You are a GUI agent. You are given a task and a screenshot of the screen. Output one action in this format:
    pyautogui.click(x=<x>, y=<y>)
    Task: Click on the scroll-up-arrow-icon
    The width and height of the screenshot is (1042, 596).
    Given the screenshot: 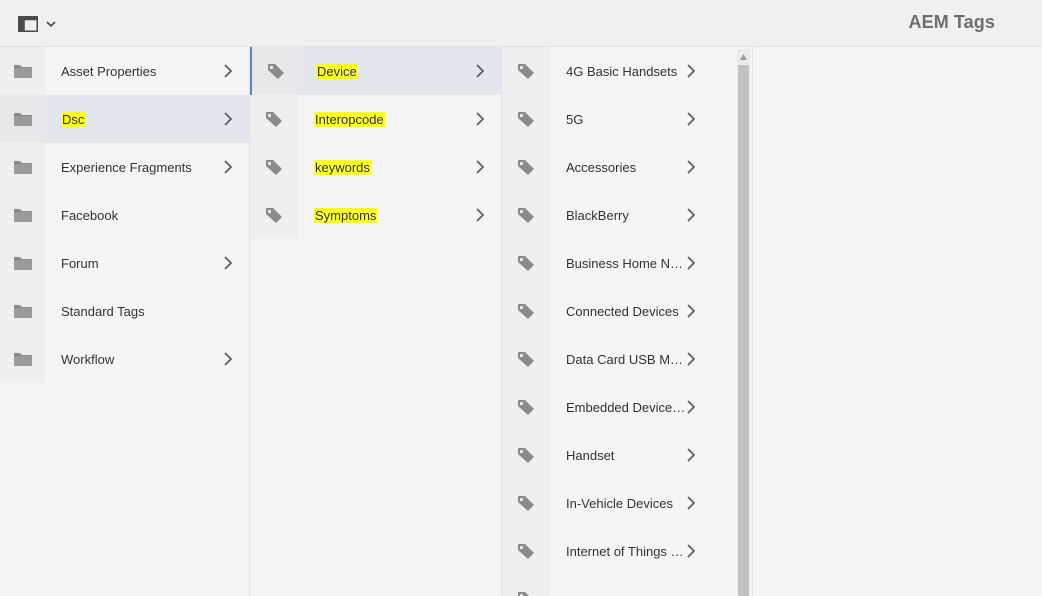 What is the action you would take?
    pyautogui.click(x=743, y=57)
    